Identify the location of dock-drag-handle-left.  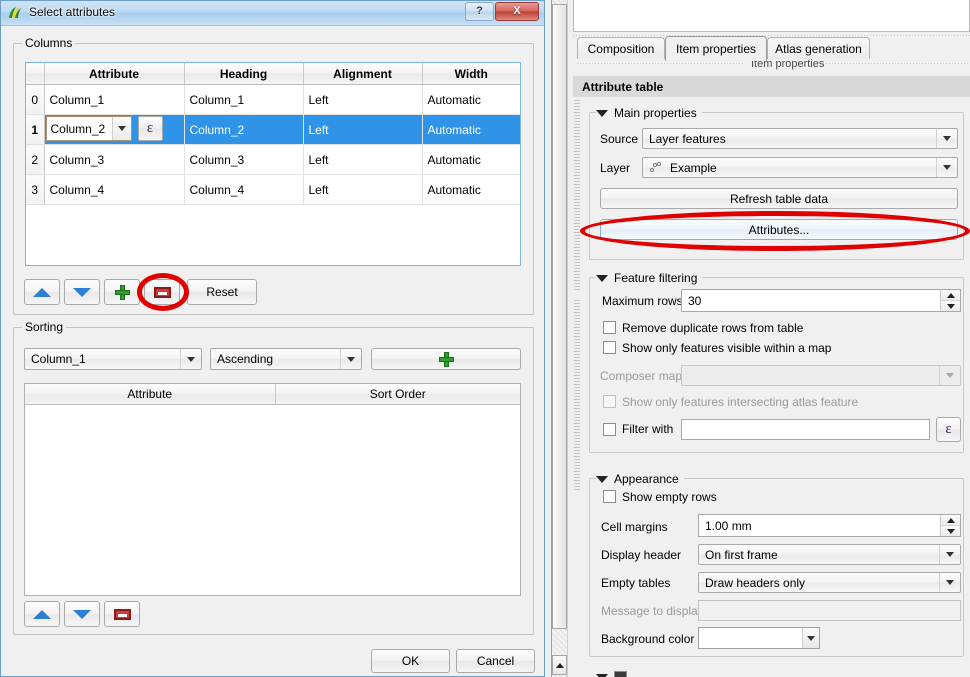
(661, 64).